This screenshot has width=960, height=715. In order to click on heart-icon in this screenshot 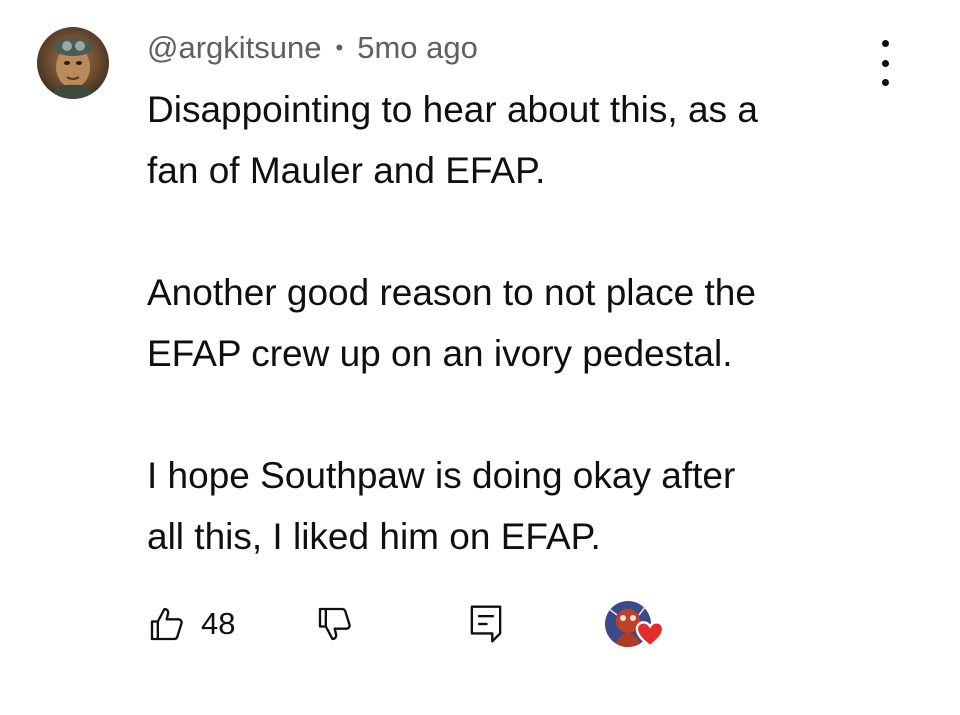, I will do `click(650, 634)`.